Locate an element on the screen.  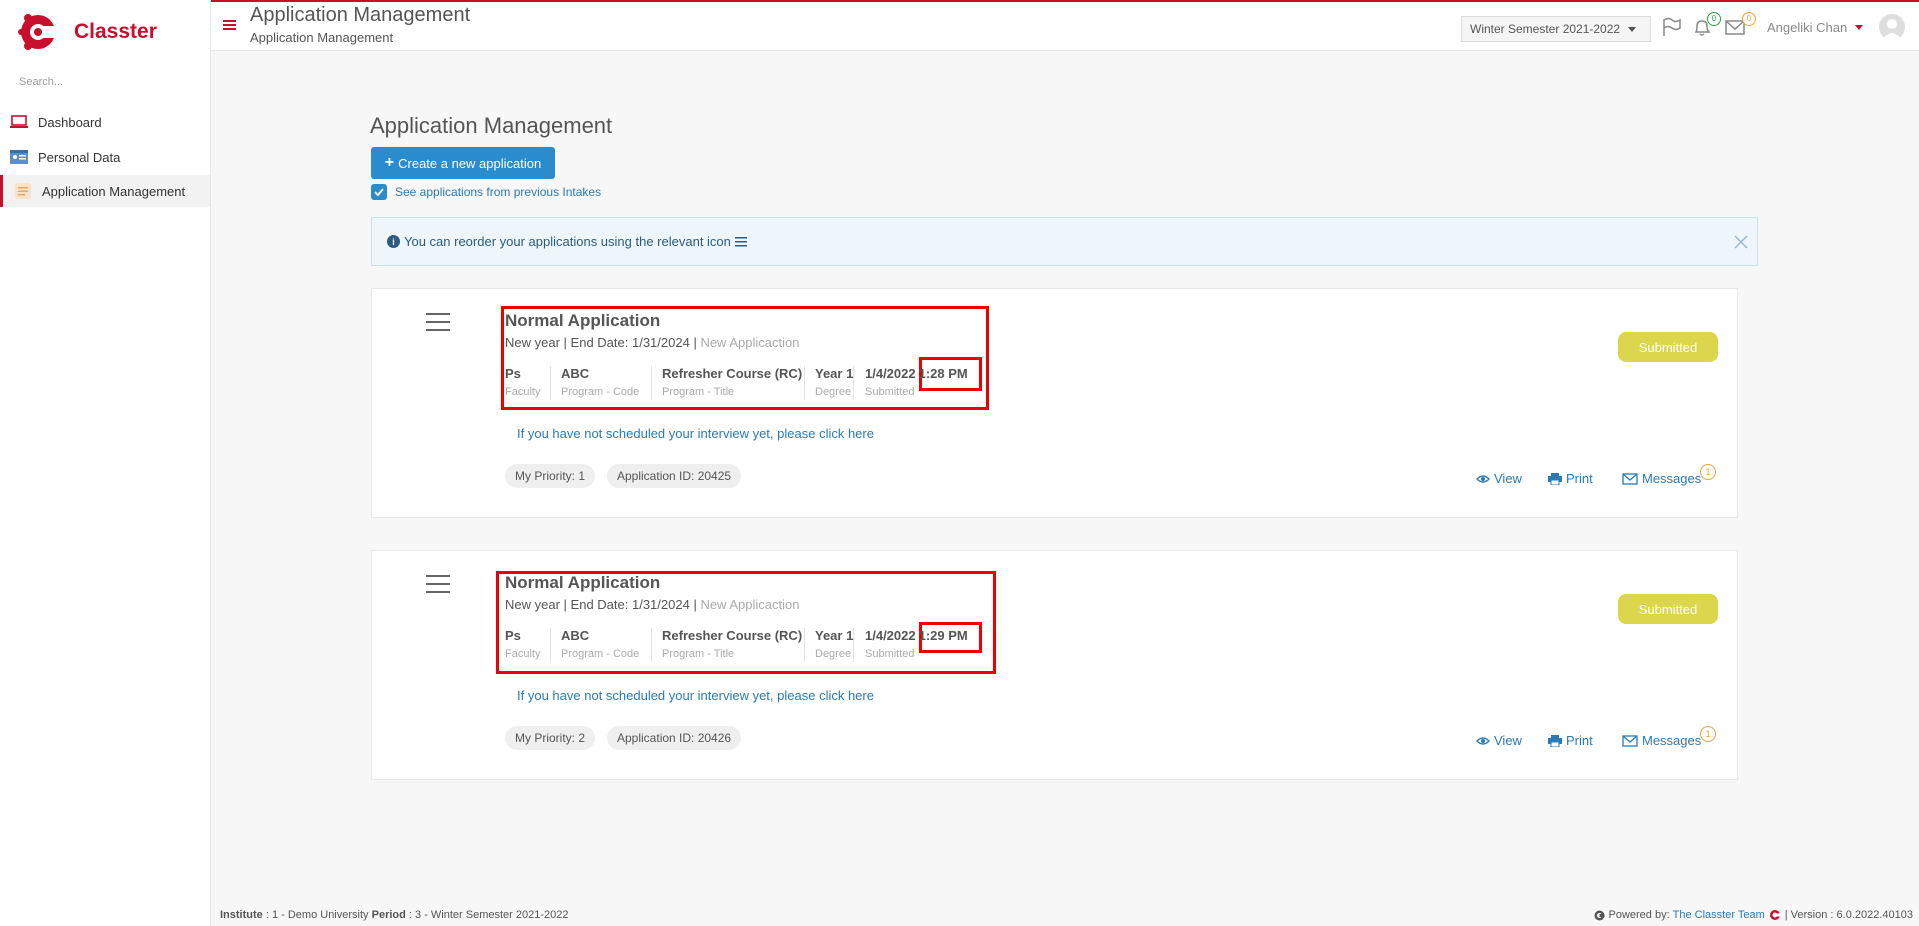
sidebar-item-dashboard: Dashboard is located at coordinates (105, 122).